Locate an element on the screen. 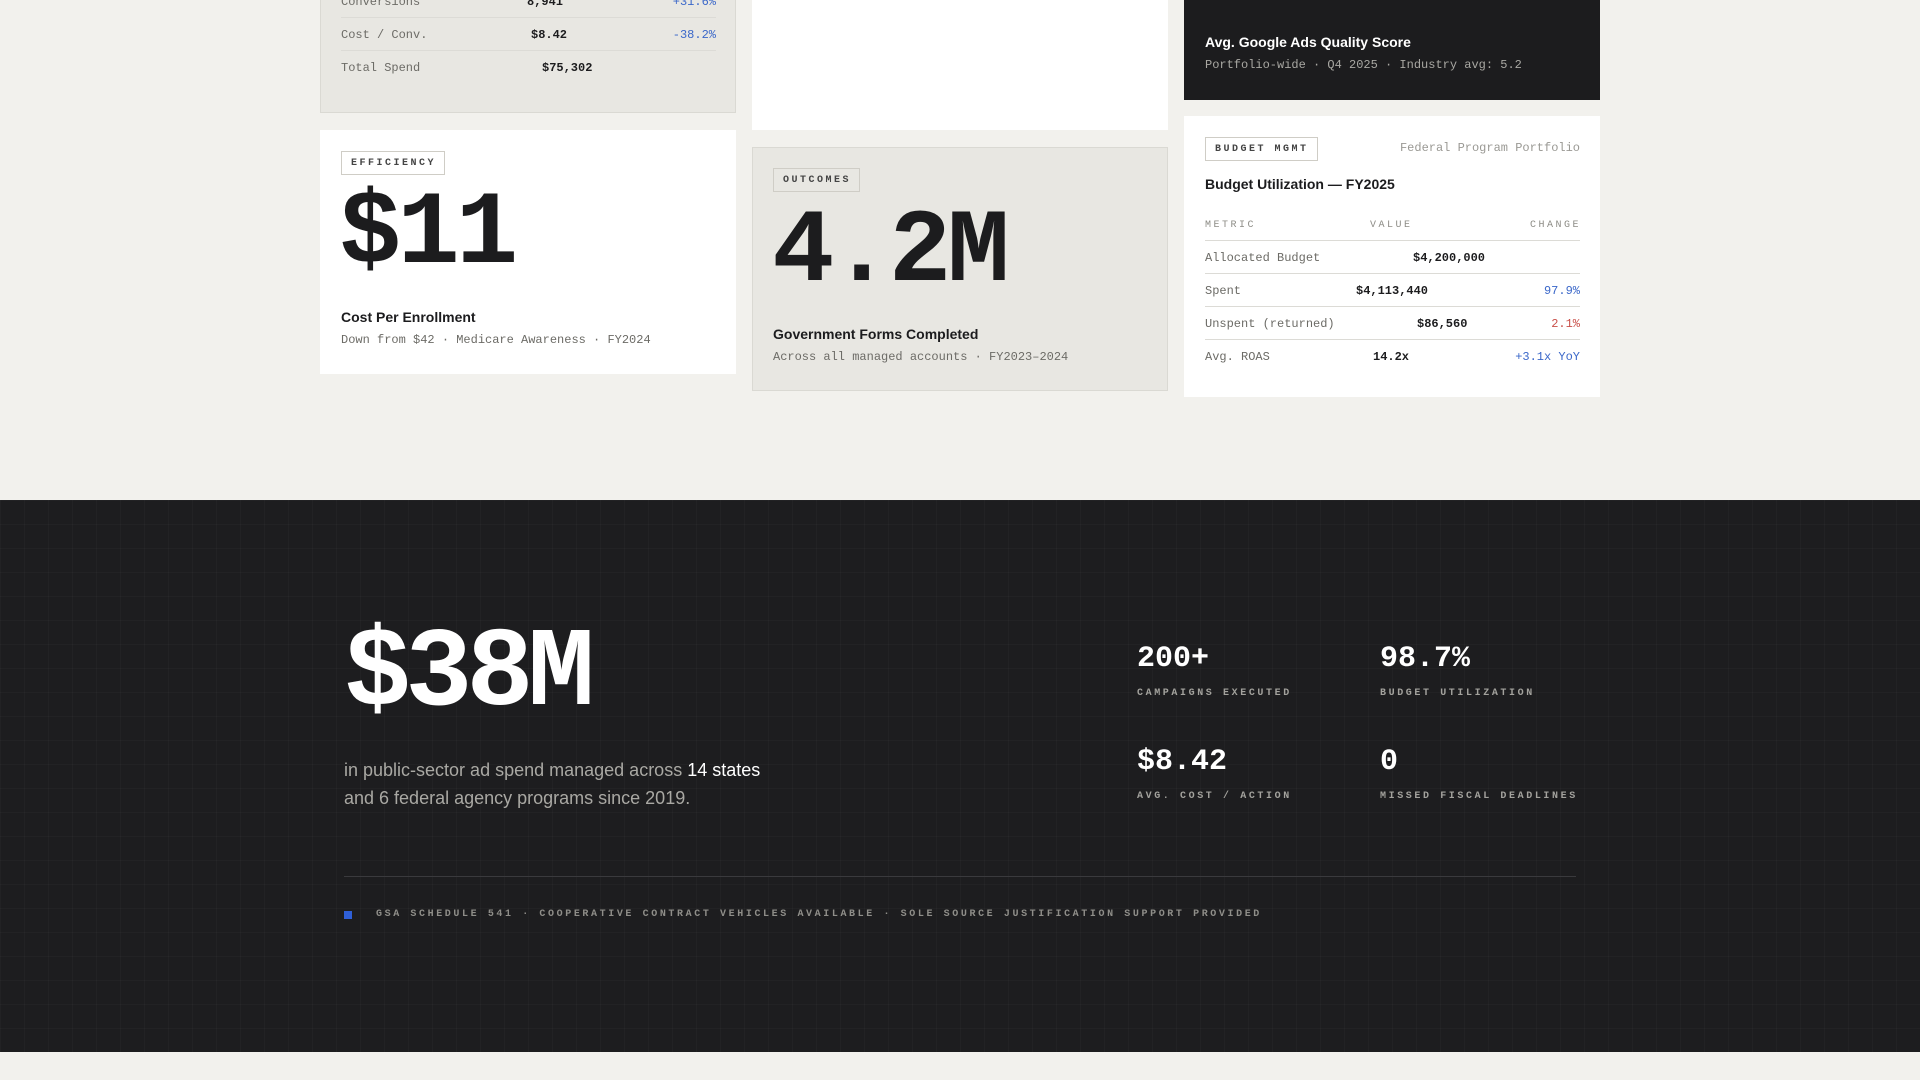  stat-value: 0 is located at coordinates (1389, 762).